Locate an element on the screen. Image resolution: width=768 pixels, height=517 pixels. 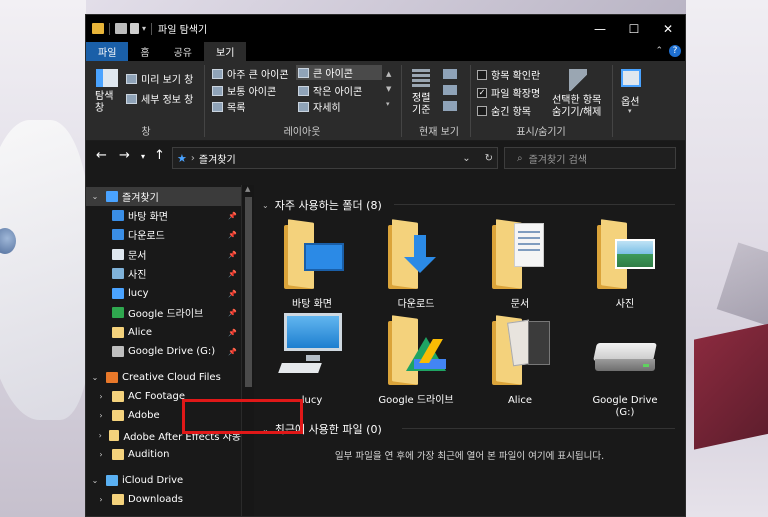
file-extensions-checkbox: ✓ is located at coordinates (482, 92).